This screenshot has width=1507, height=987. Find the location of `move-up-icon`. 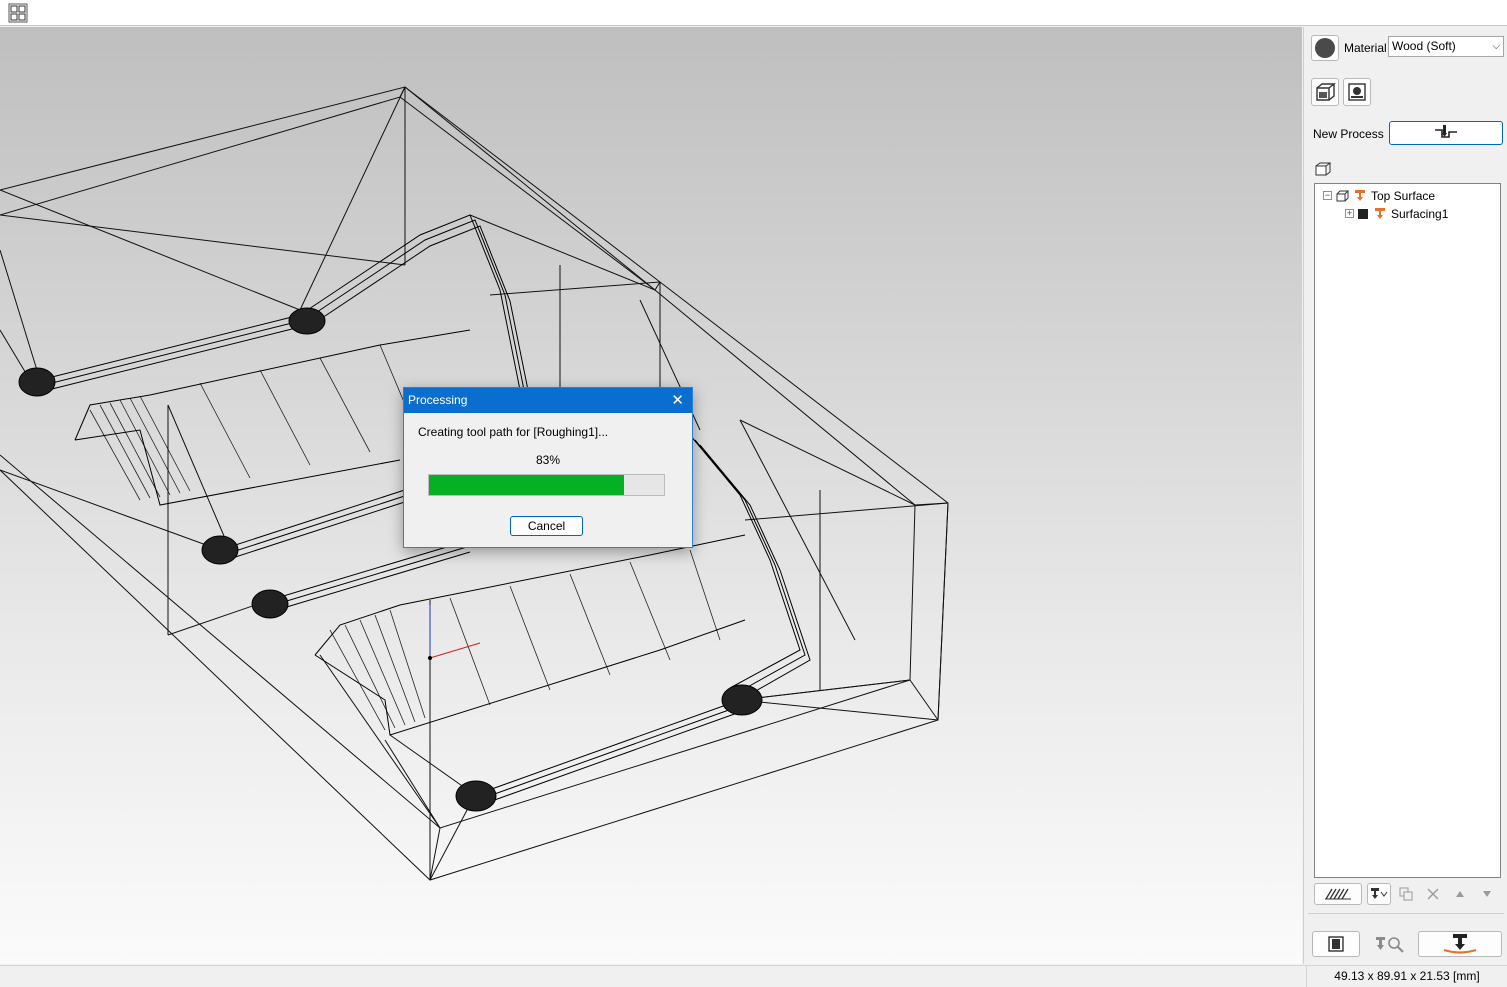

move-up-icon is located at coordinates (1460, 894).